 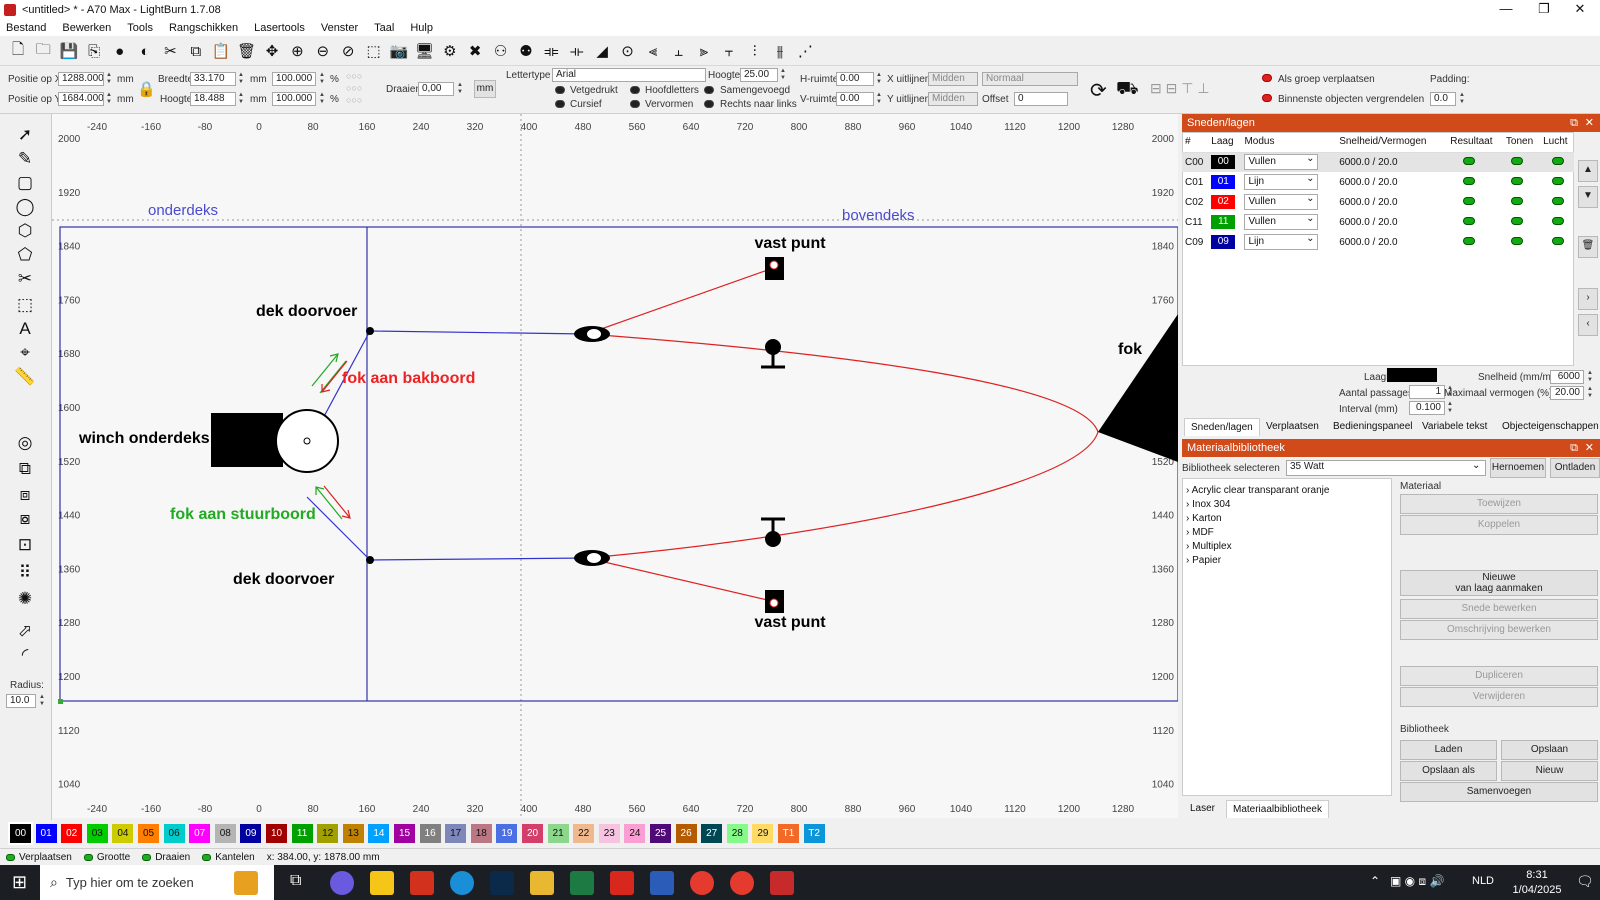 What do you see at coordinates (1575, 468) in the screenshot?
I see `unload-button: Ontladen` at bounding box center [1575, 468].